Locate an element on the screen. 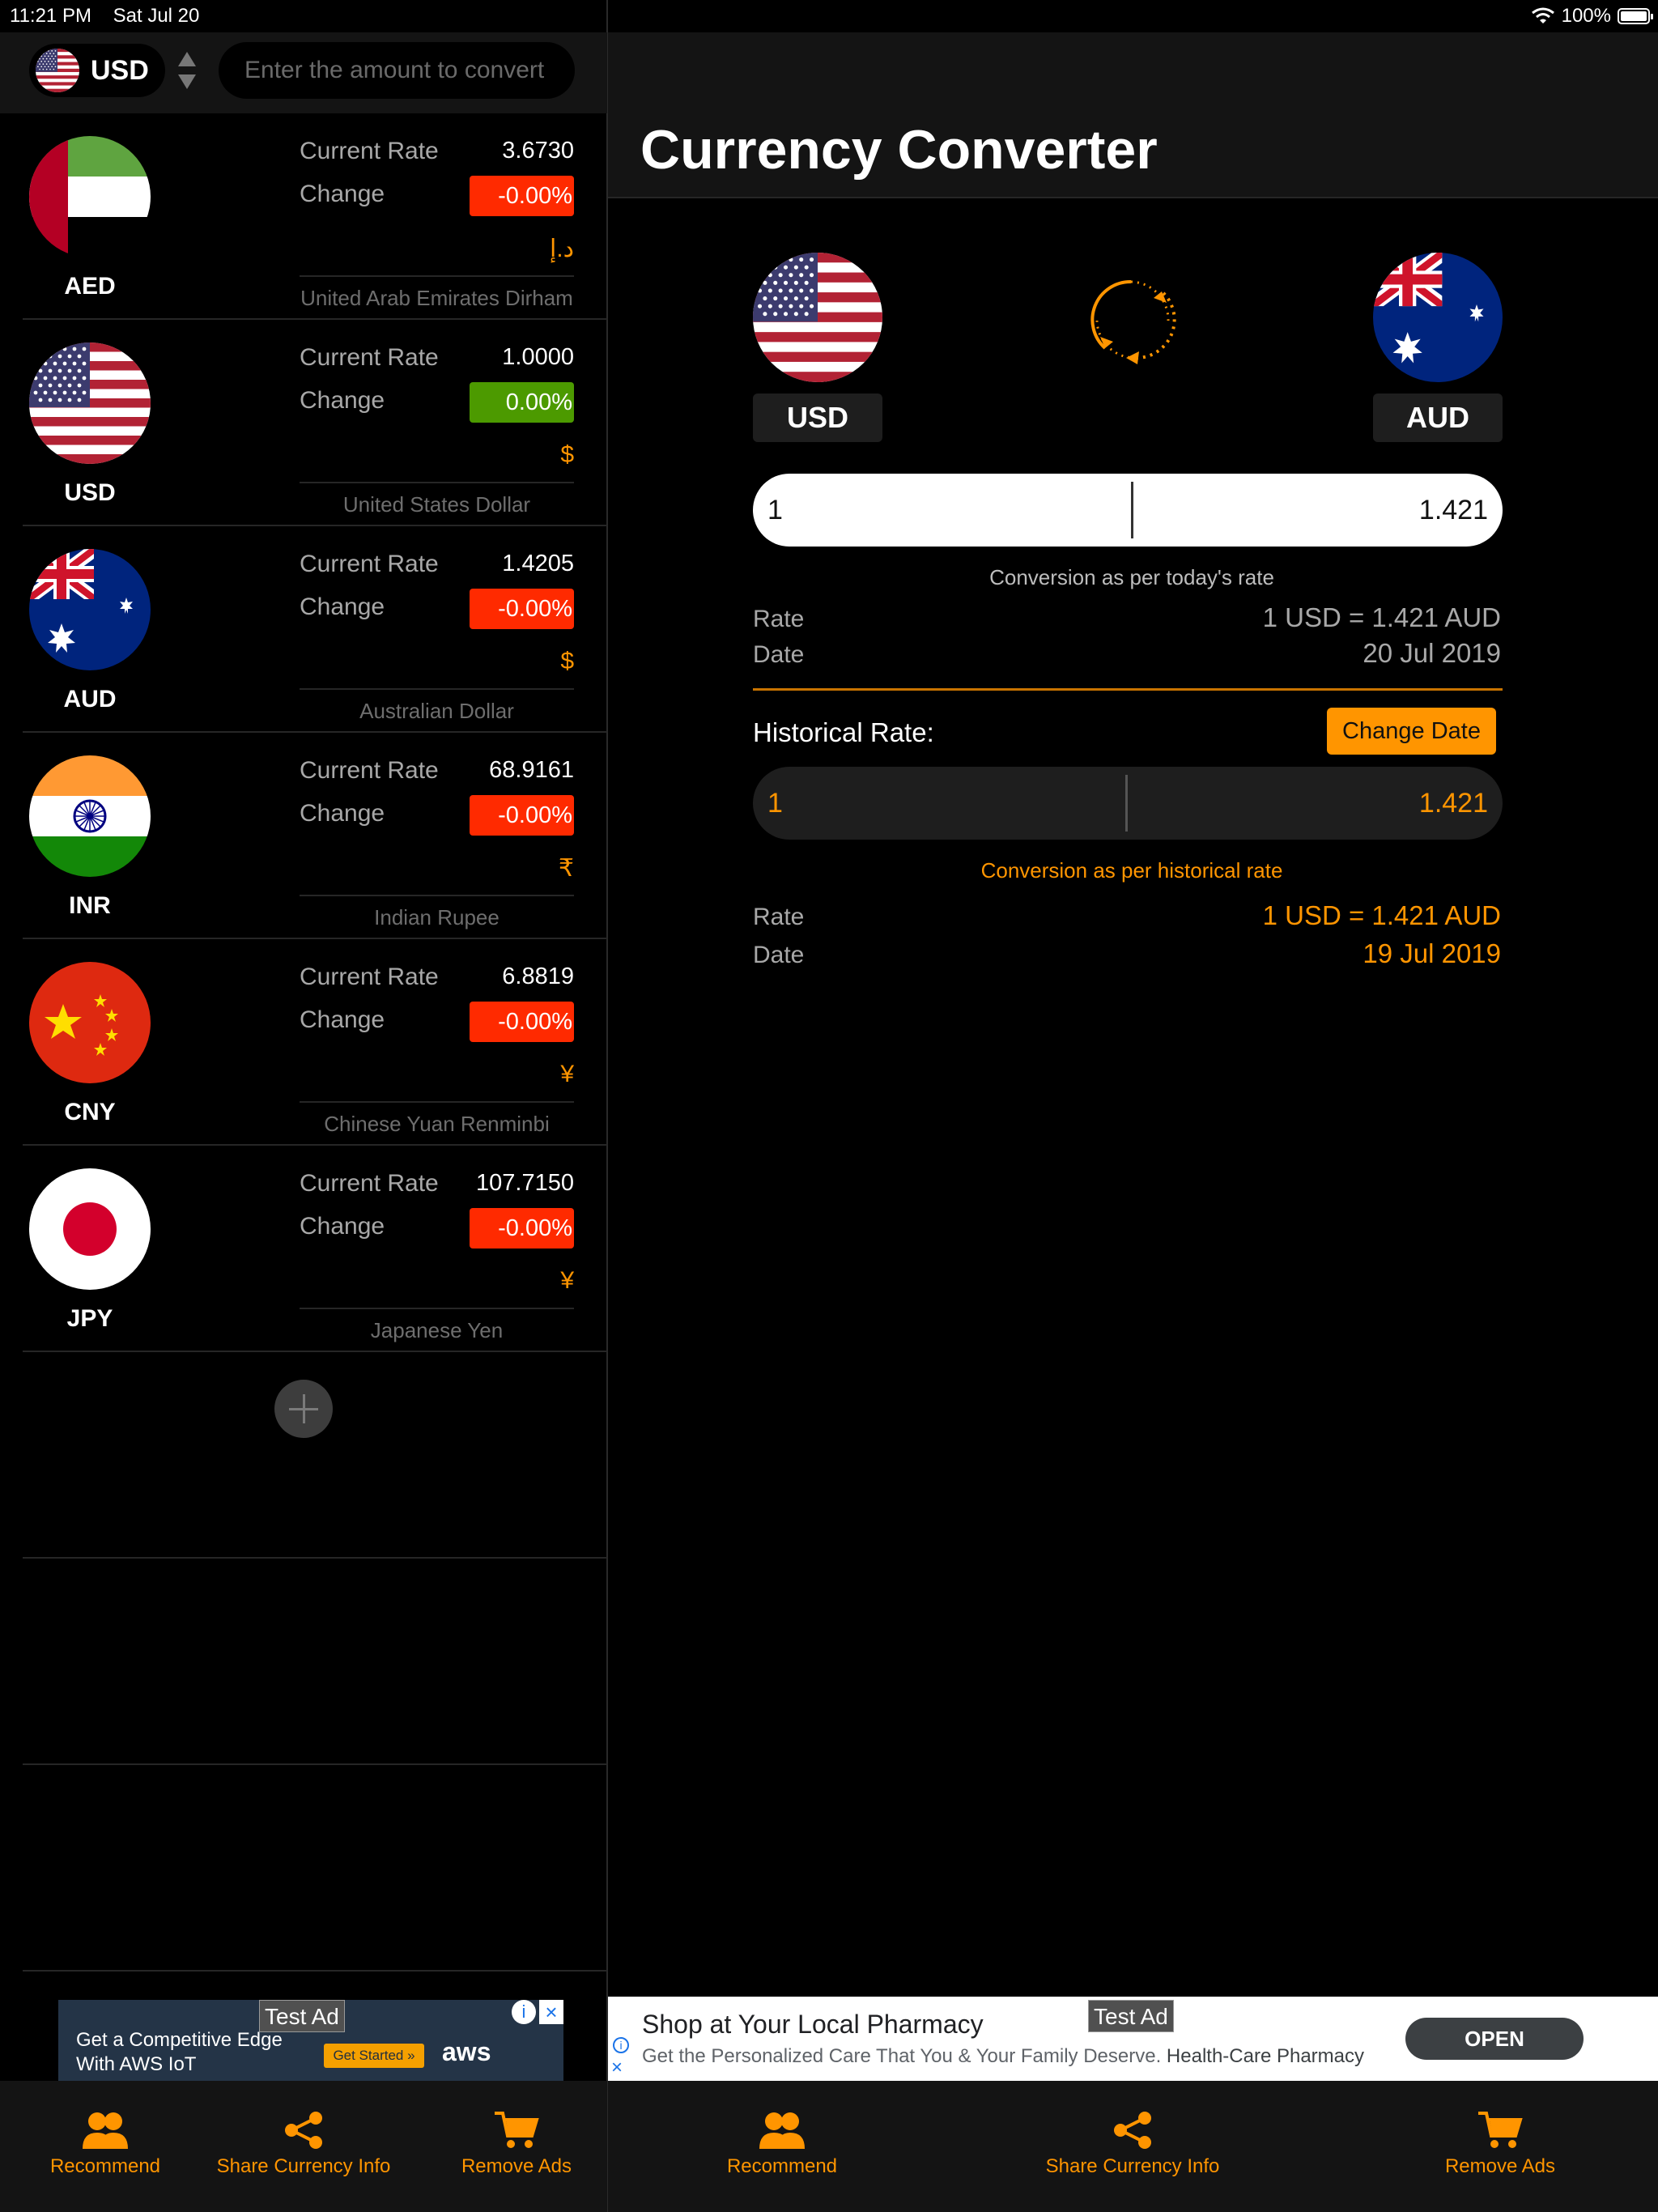 This screenshot has width=1658, height=2212. plus-icon-stroke is located at coordinates (304, 1408).